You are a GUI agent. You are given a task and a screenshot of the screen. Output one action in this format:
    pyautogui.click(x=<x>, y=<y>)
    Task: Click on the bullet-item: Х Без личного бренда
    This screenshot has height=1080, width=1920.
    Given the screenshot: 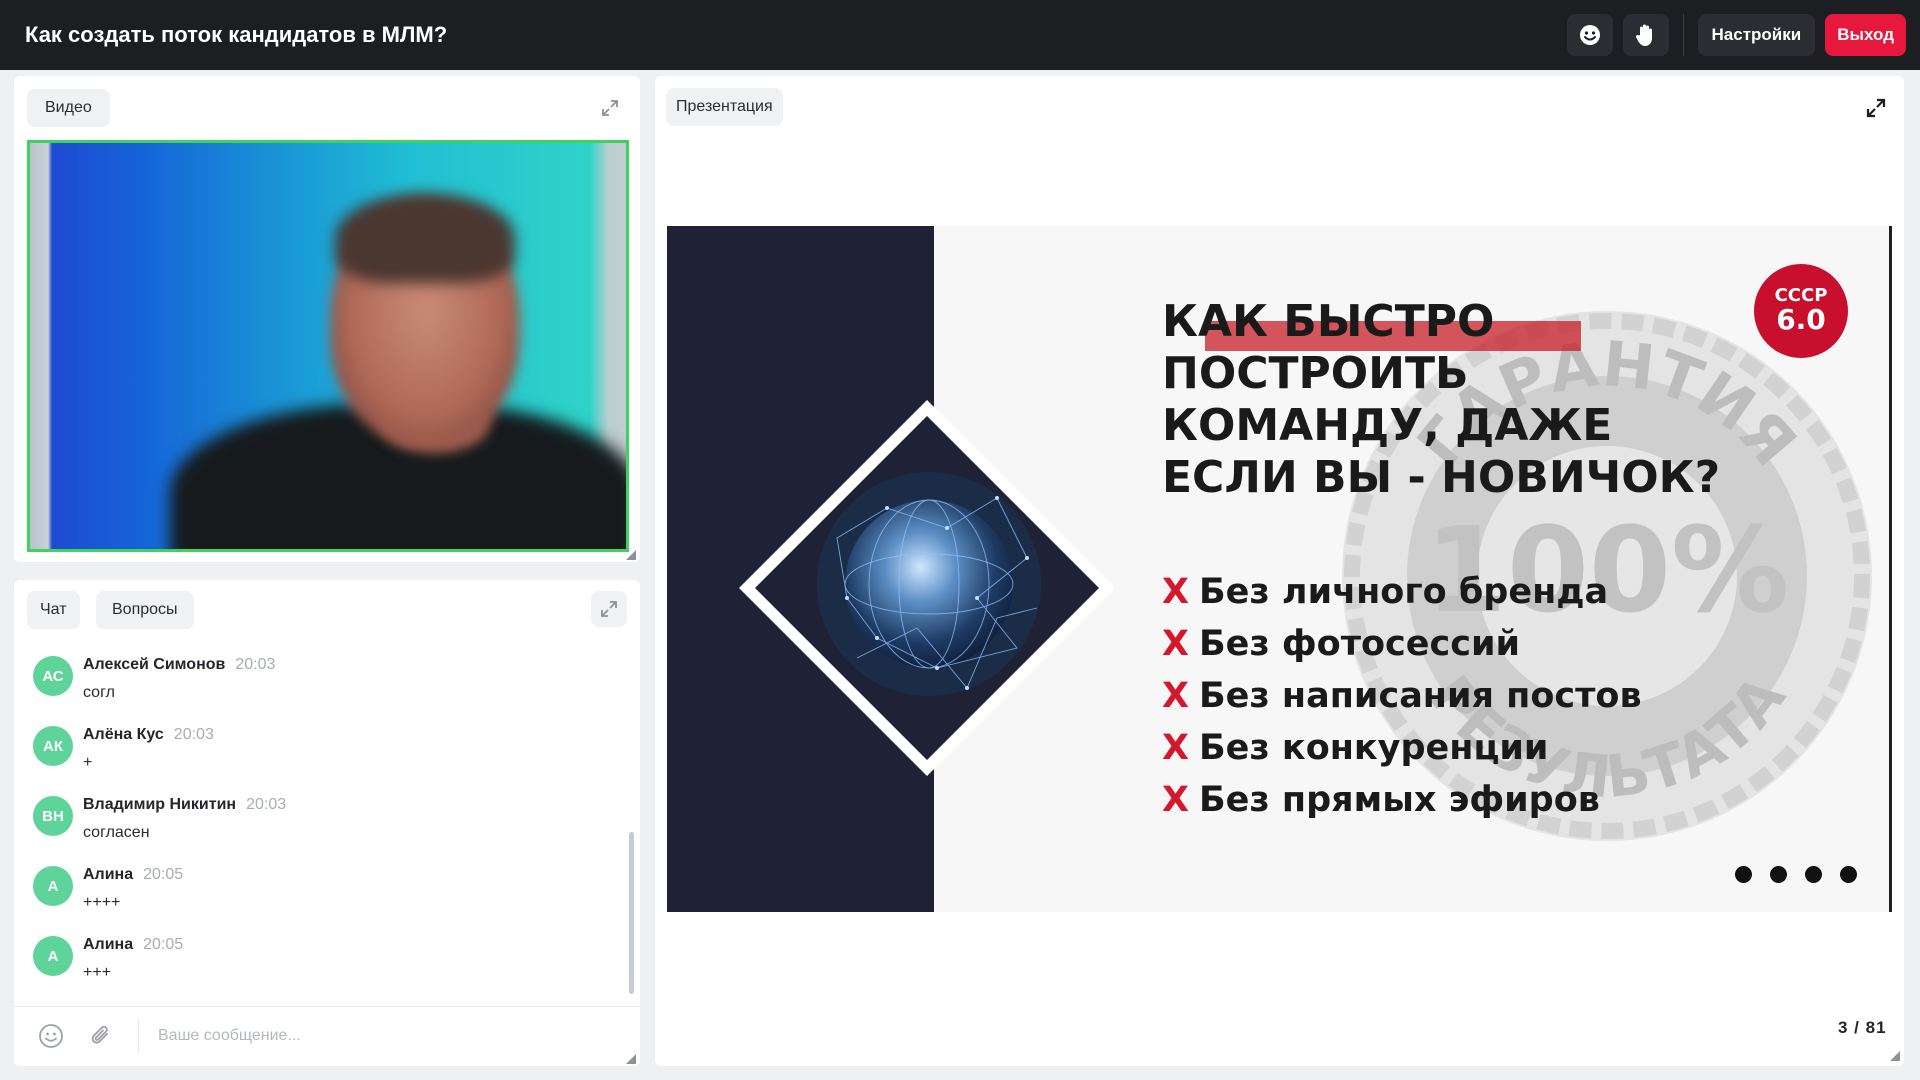 What is the action you would take?
    pyautogui.click(x=1385, y=592)
    